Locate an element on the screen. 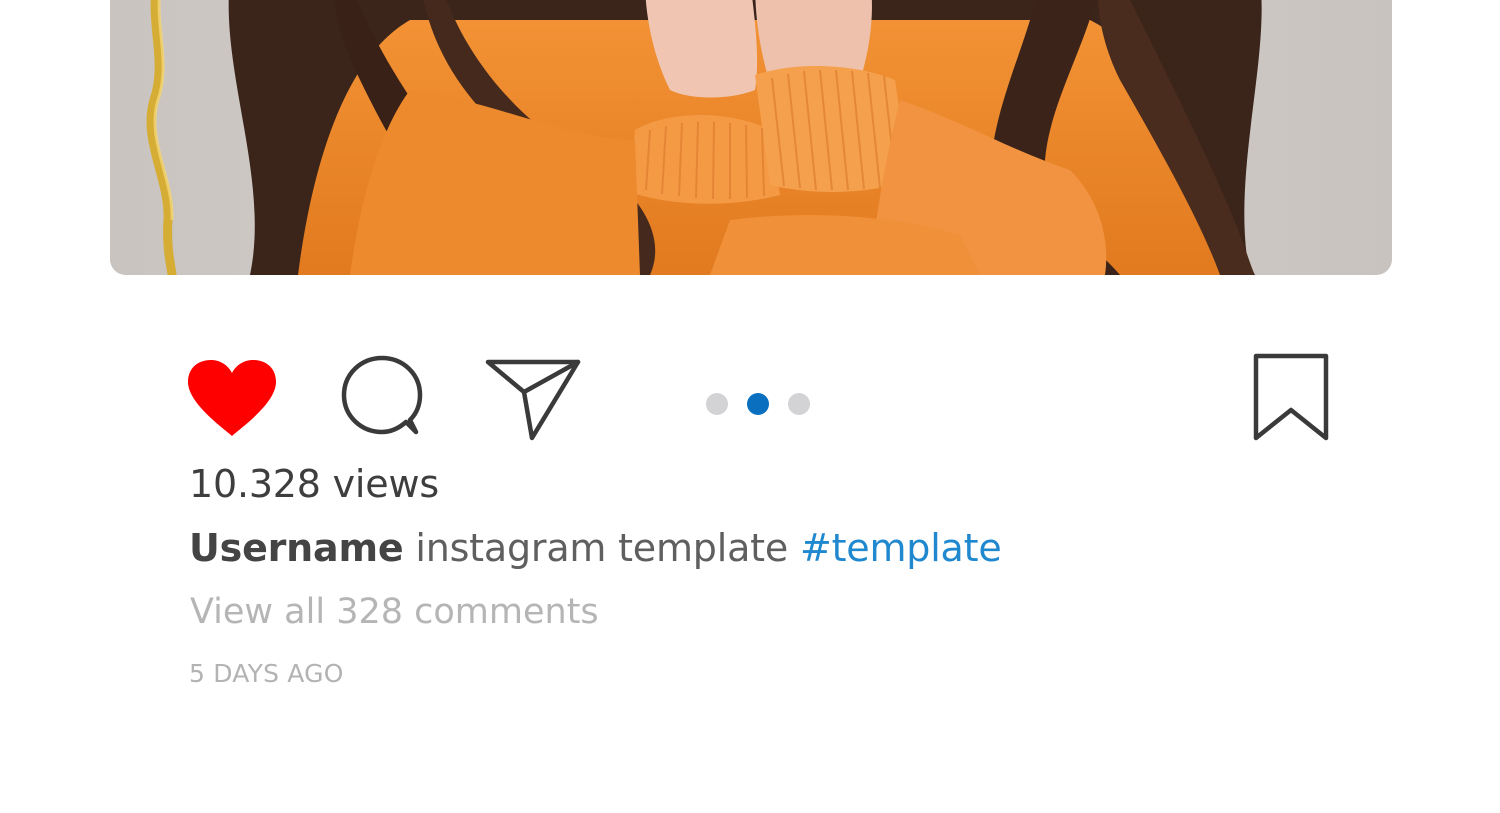 Image resolution: width=1500 pixels, height=813 pixels. like-button is located at coordinates (232, 398).